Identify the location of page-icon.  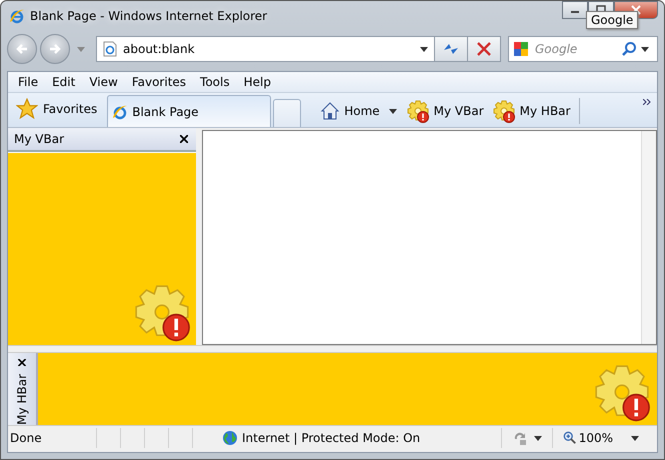
(110, 49).